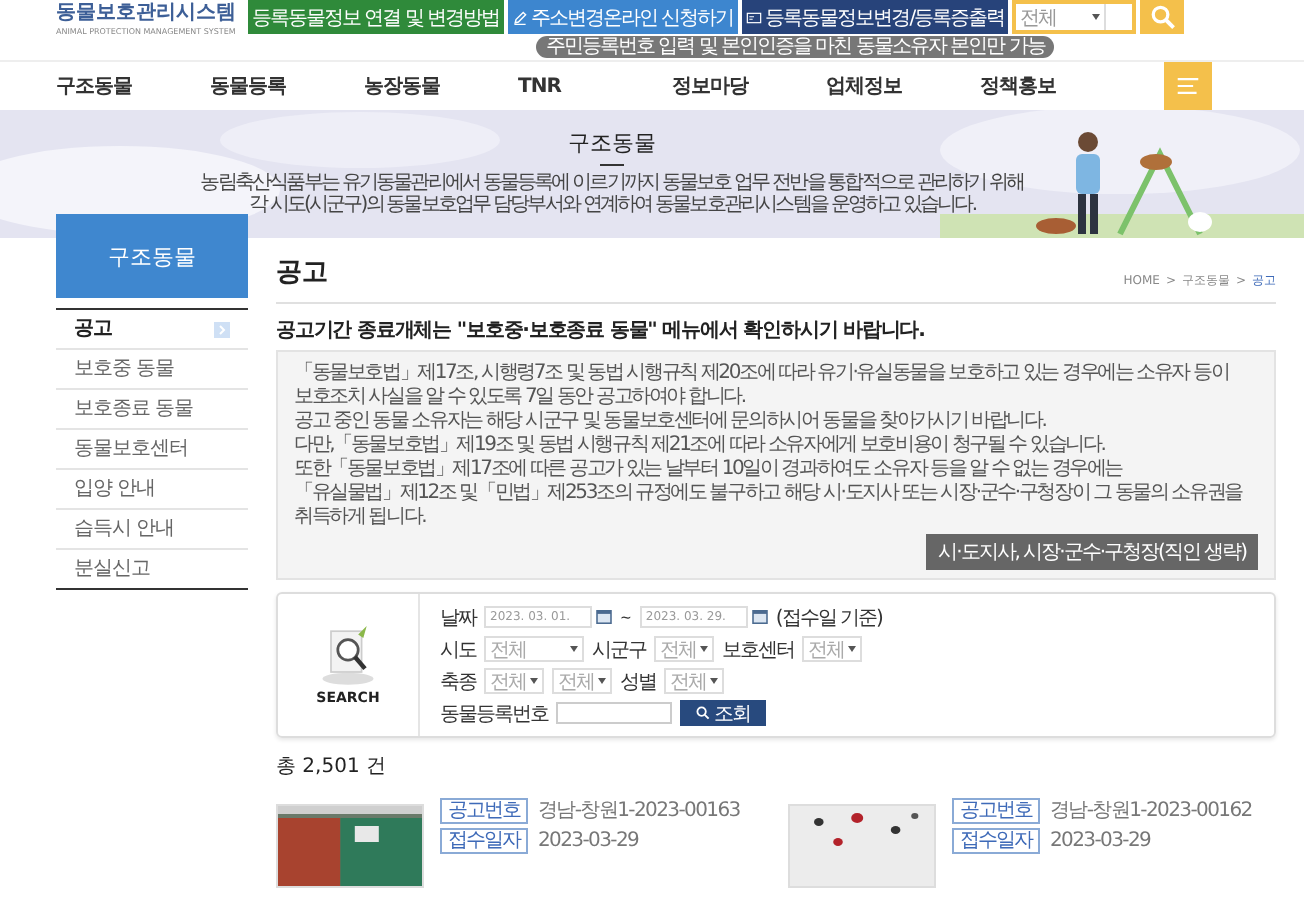  Describe the element at coordinates (520, 398) in the screenshot. I see `notice-text: 보호조치 사실을 알 수 있도록 7일 동안 공고하여야 합니다.` at that location.